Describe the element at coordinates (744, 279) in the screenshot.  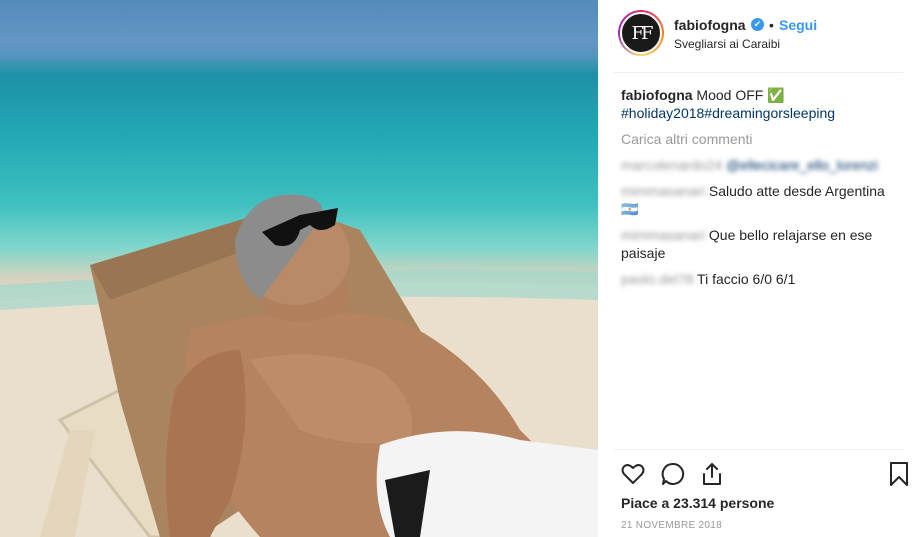
I see `comment-text: Ti faccio 6/0 6/1` at that location.